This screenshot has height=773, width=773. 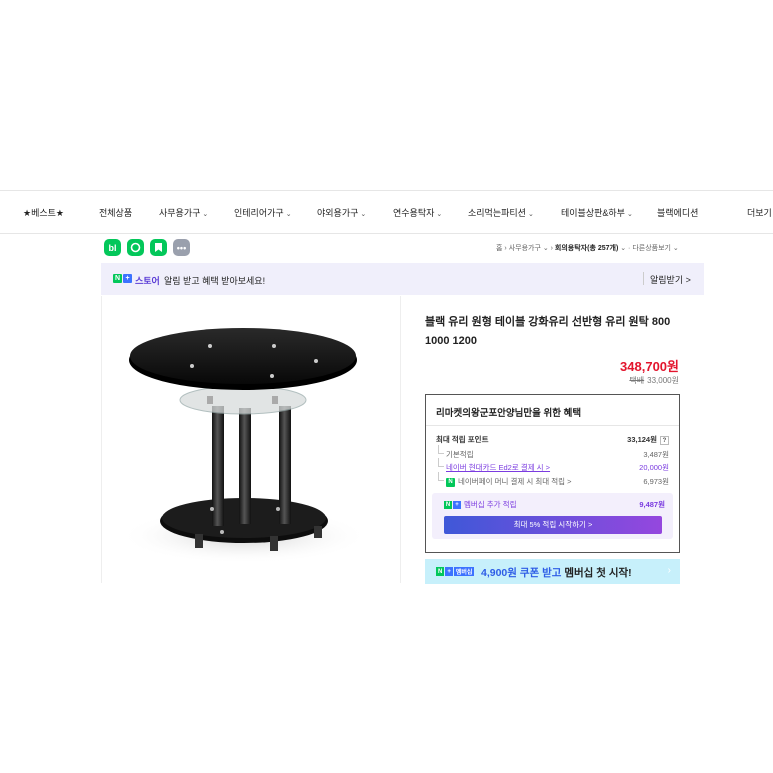 I want to click on membership-value: 9,487원, so click(x=652, y=504).